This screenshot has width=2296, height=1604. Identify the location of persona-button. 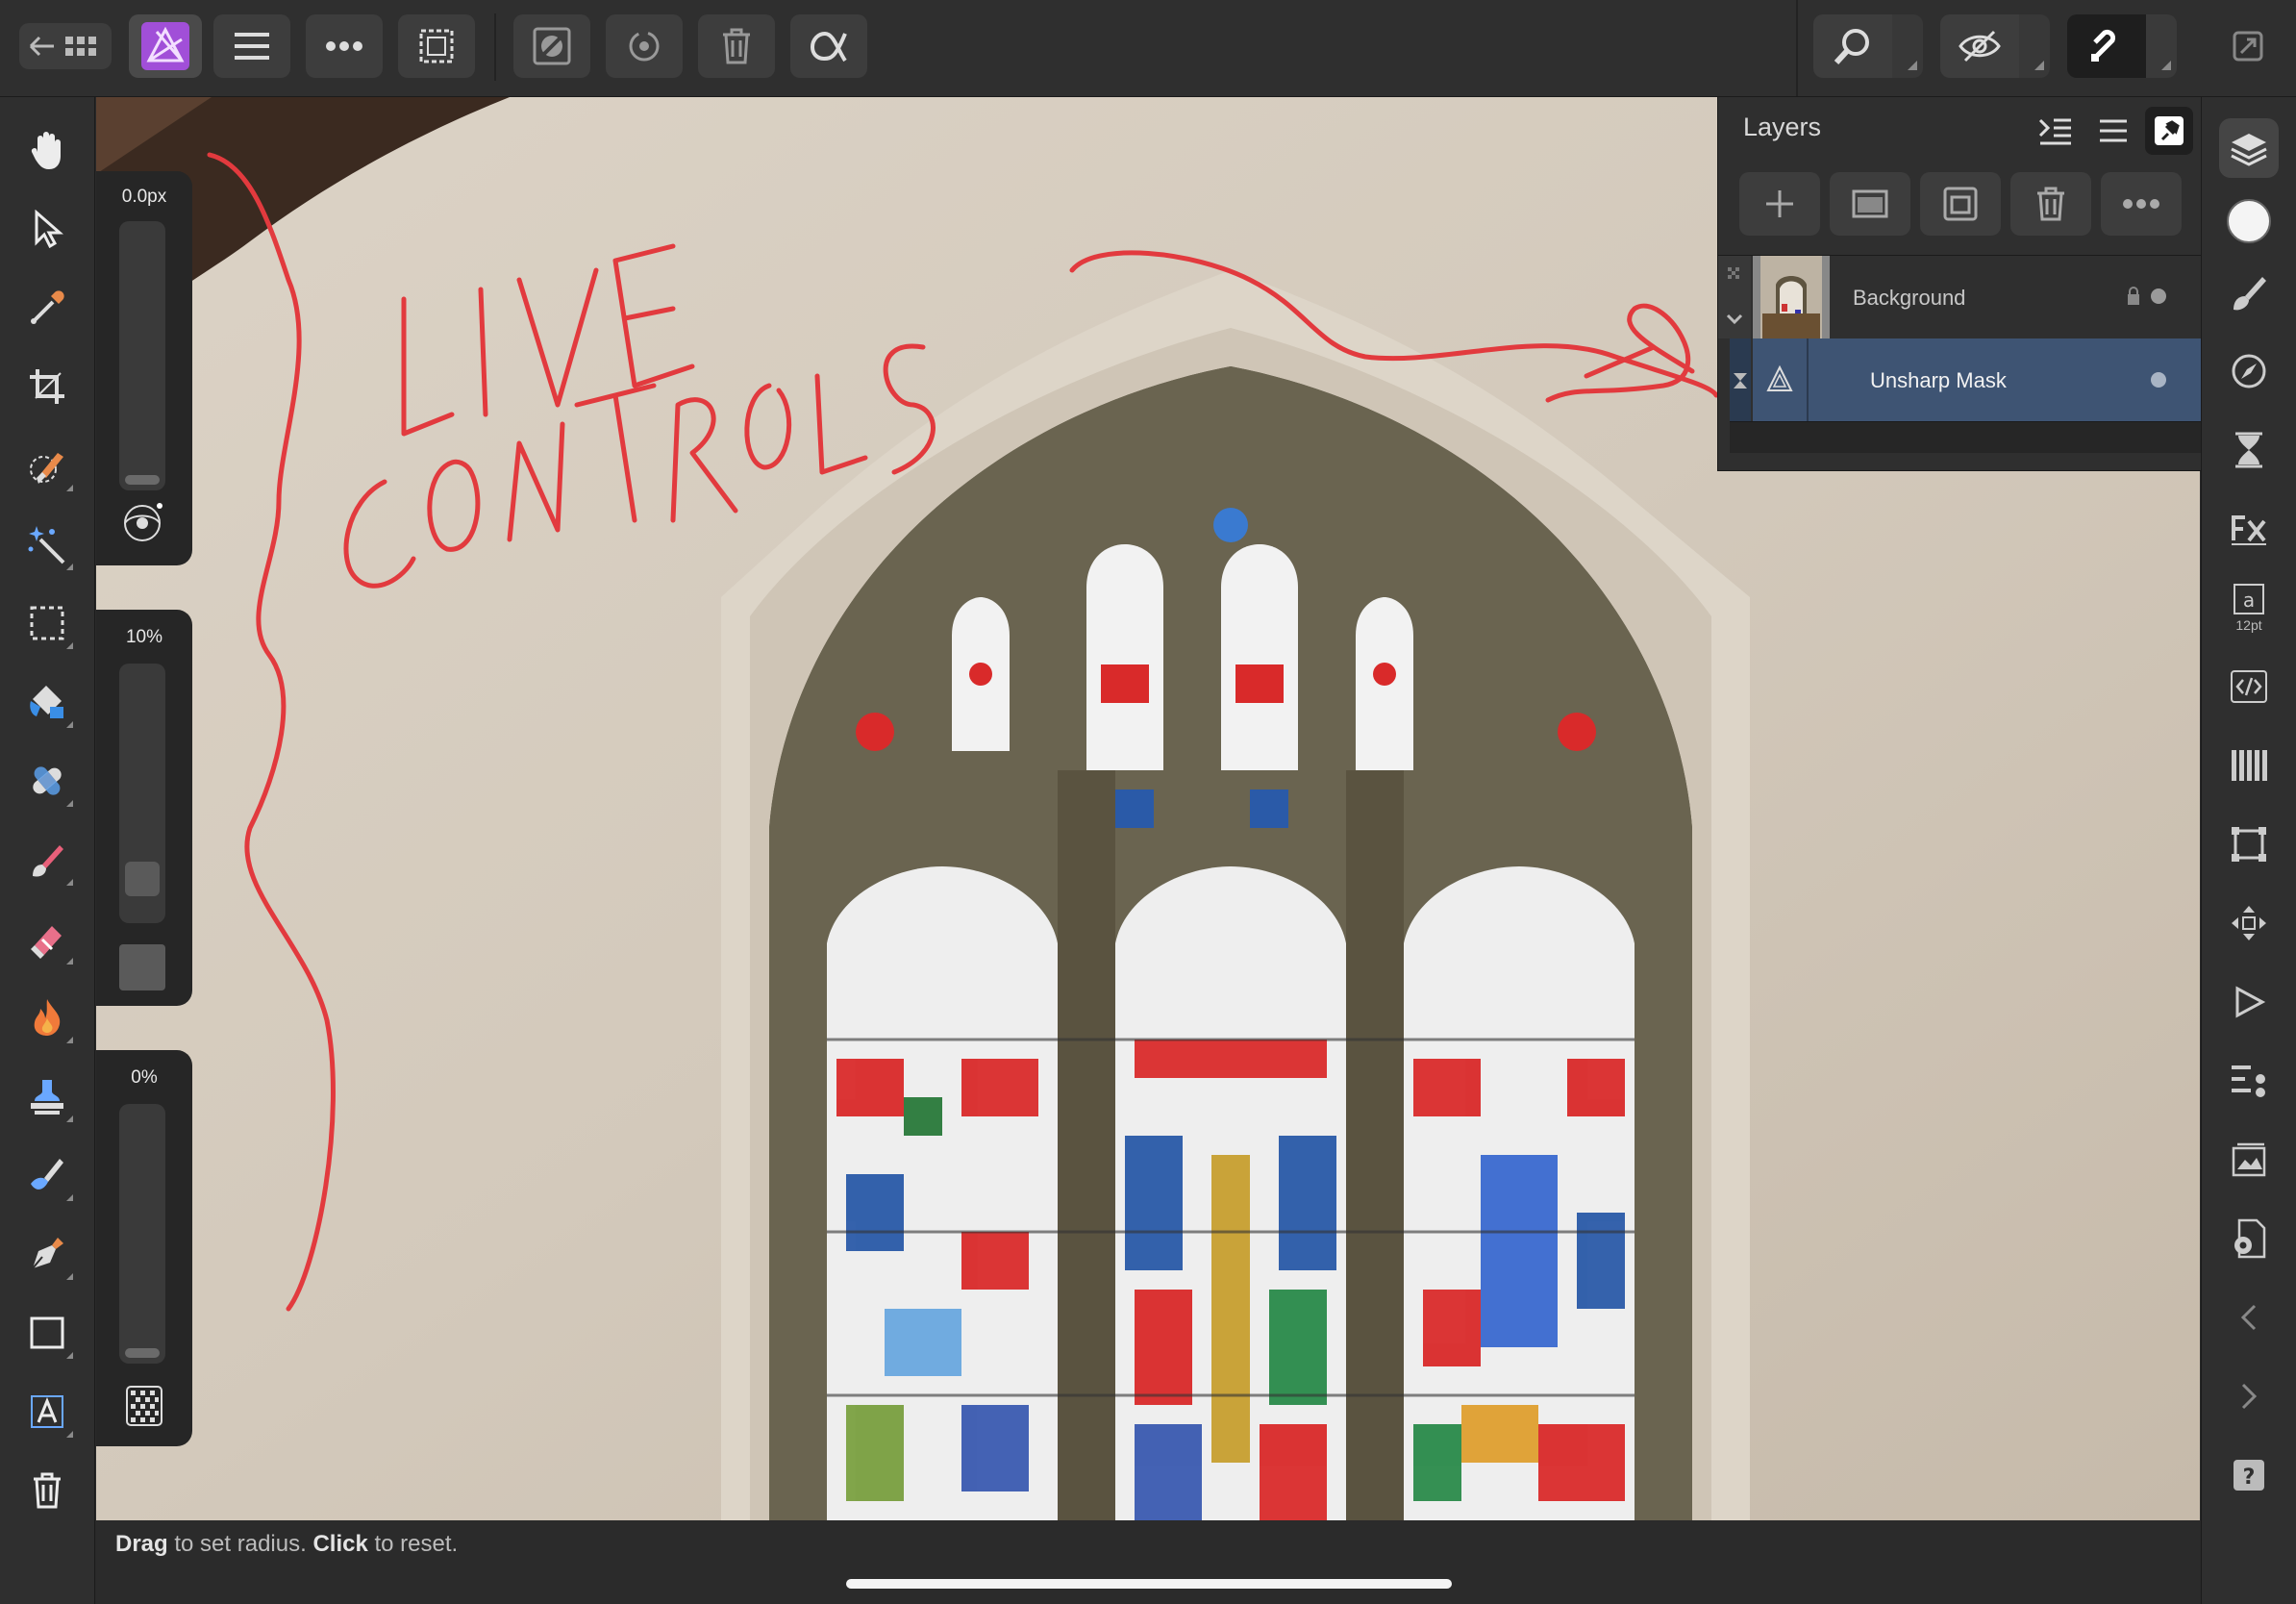
(165, 46).